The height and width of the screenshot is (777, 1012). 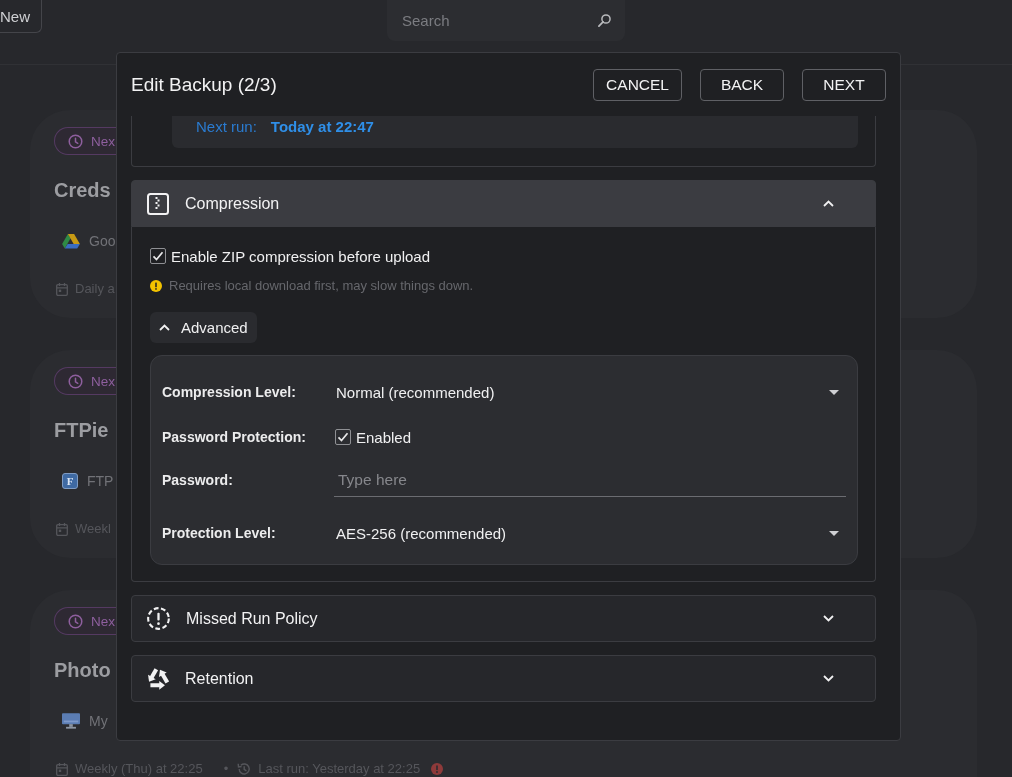 I want to click on warning-icon, so click(x=156, y=286).